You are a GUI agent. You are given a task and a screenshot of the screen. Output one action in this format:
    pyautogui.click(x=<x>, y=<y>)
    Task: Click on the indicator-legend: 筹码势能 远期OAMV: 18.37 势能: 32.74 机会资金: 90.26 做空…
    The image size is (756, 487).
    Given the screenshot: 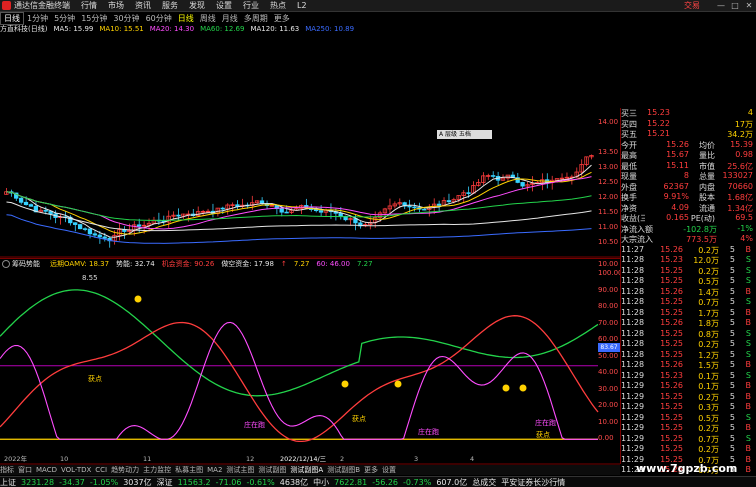 What is the action you would take?
    pyautogui.click(x=310, y=263)
    